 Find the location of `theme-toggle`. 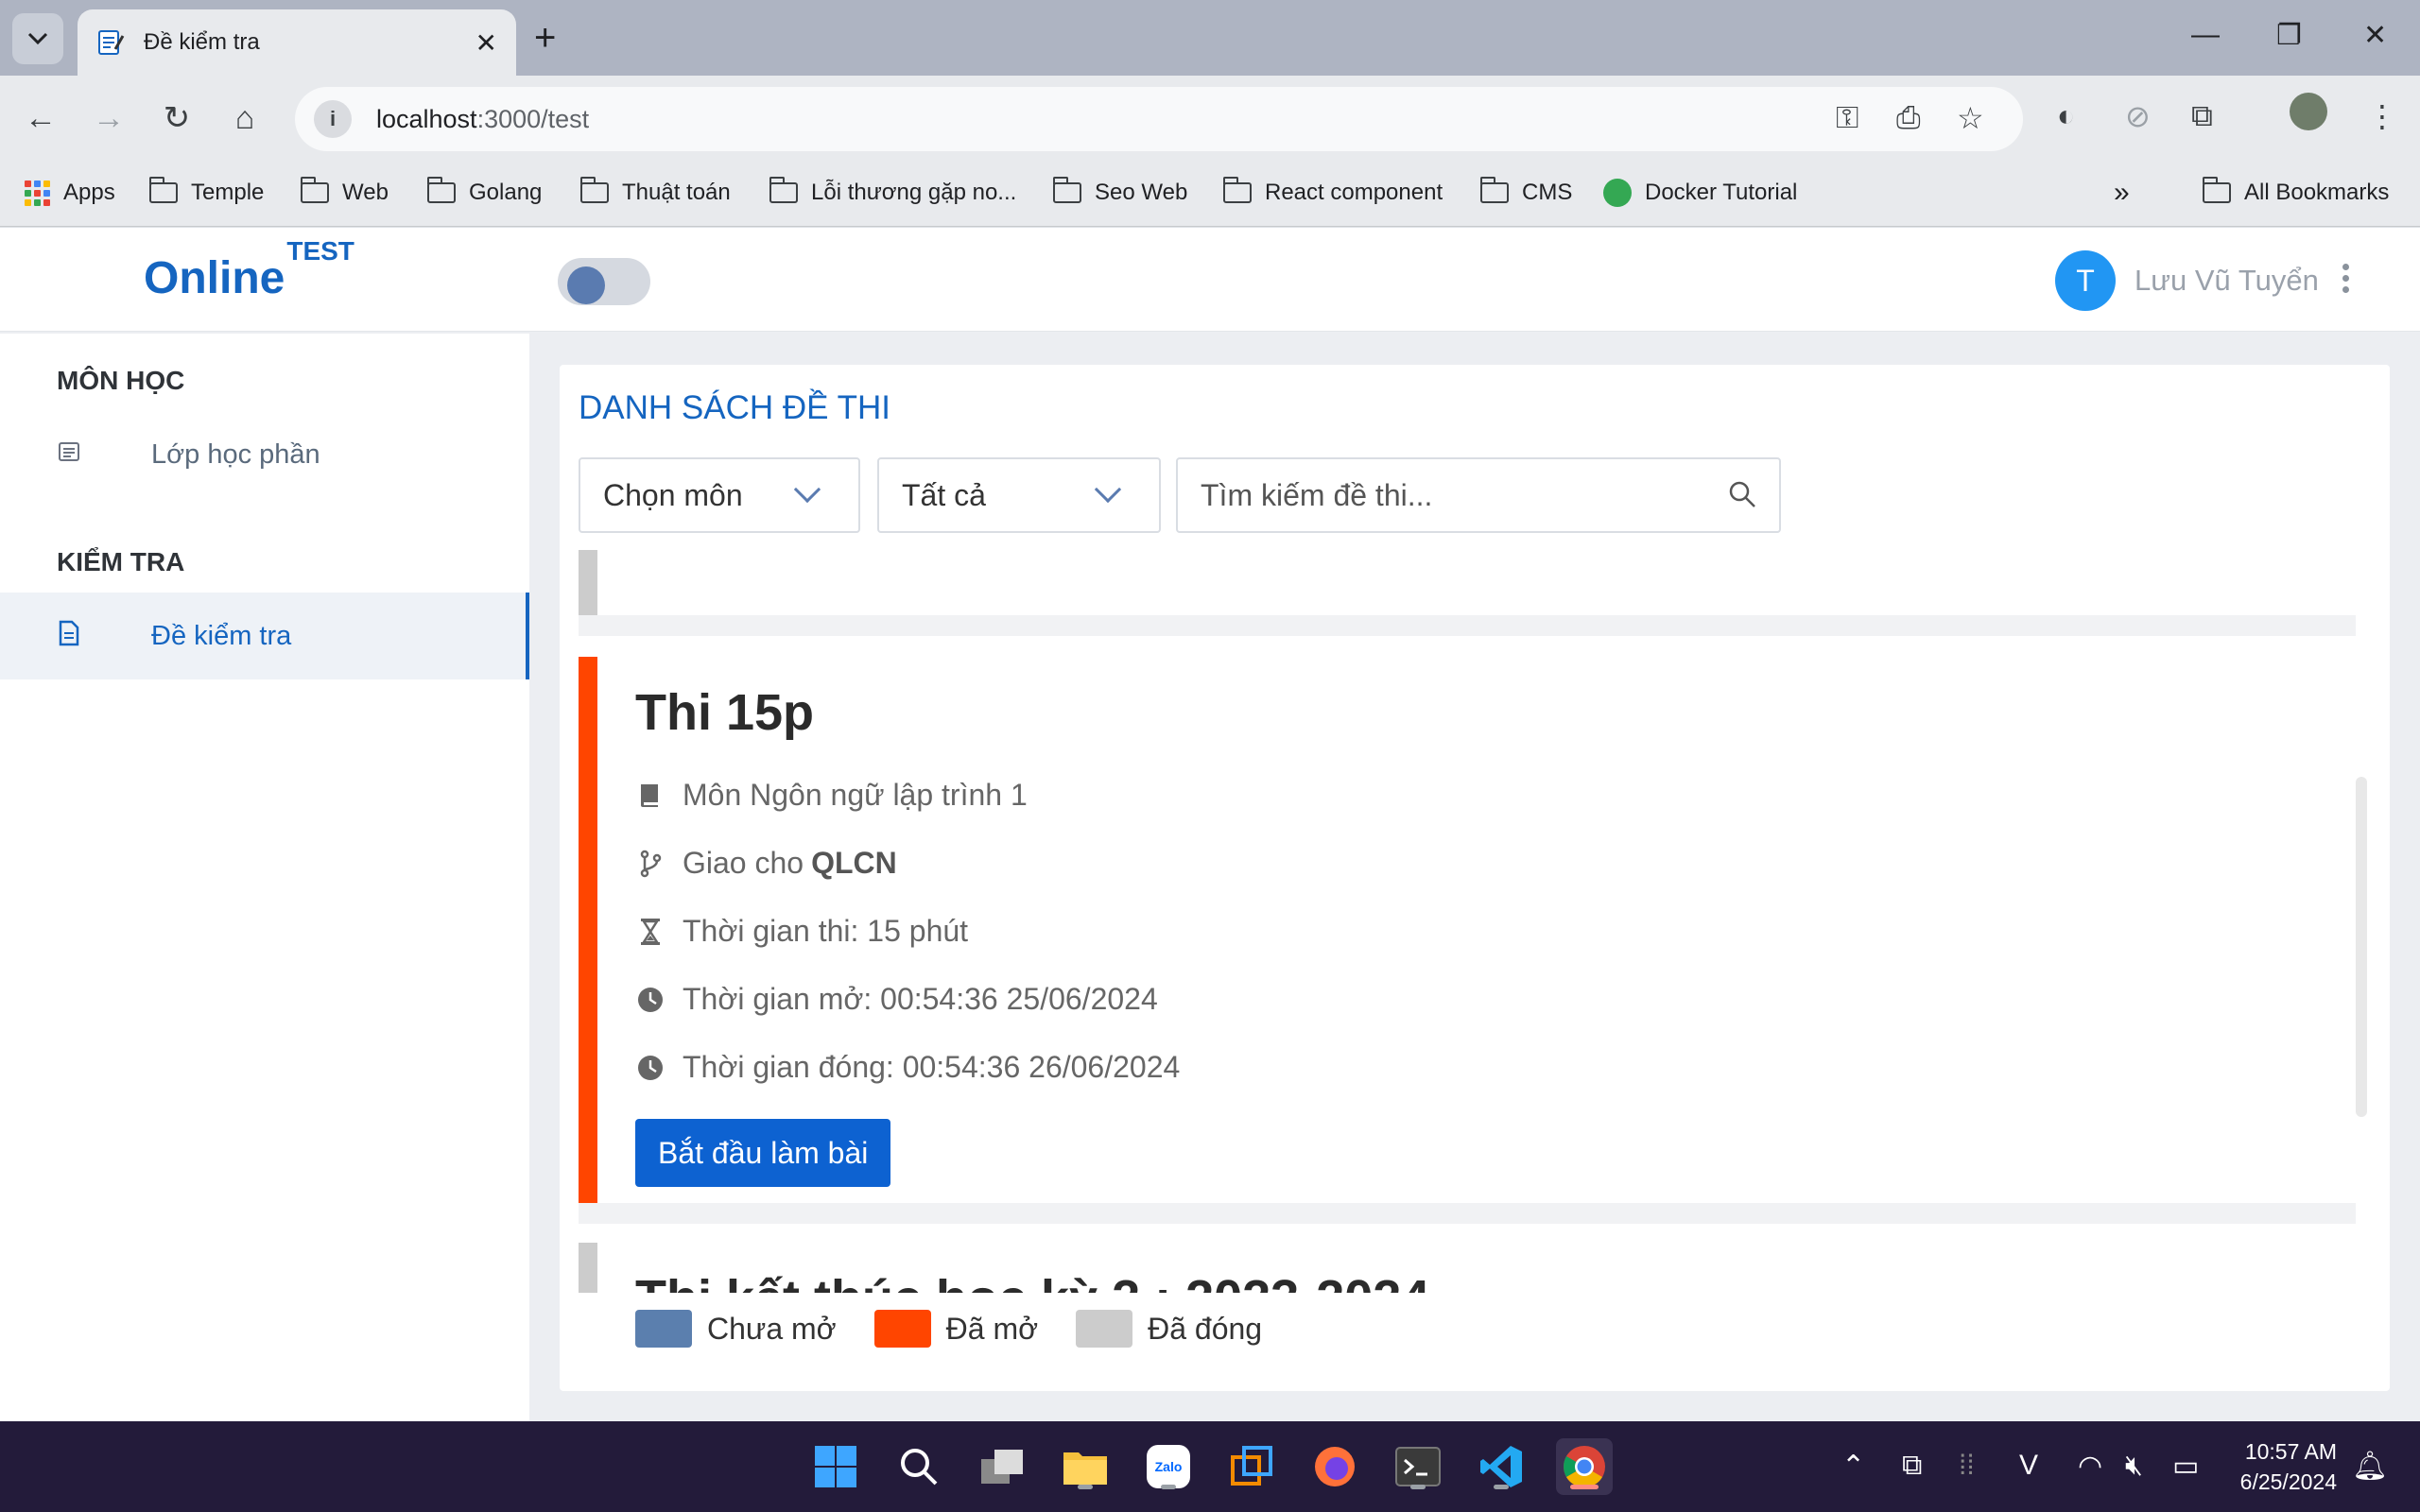

theme-toggle is located at coordinates (604, 281).